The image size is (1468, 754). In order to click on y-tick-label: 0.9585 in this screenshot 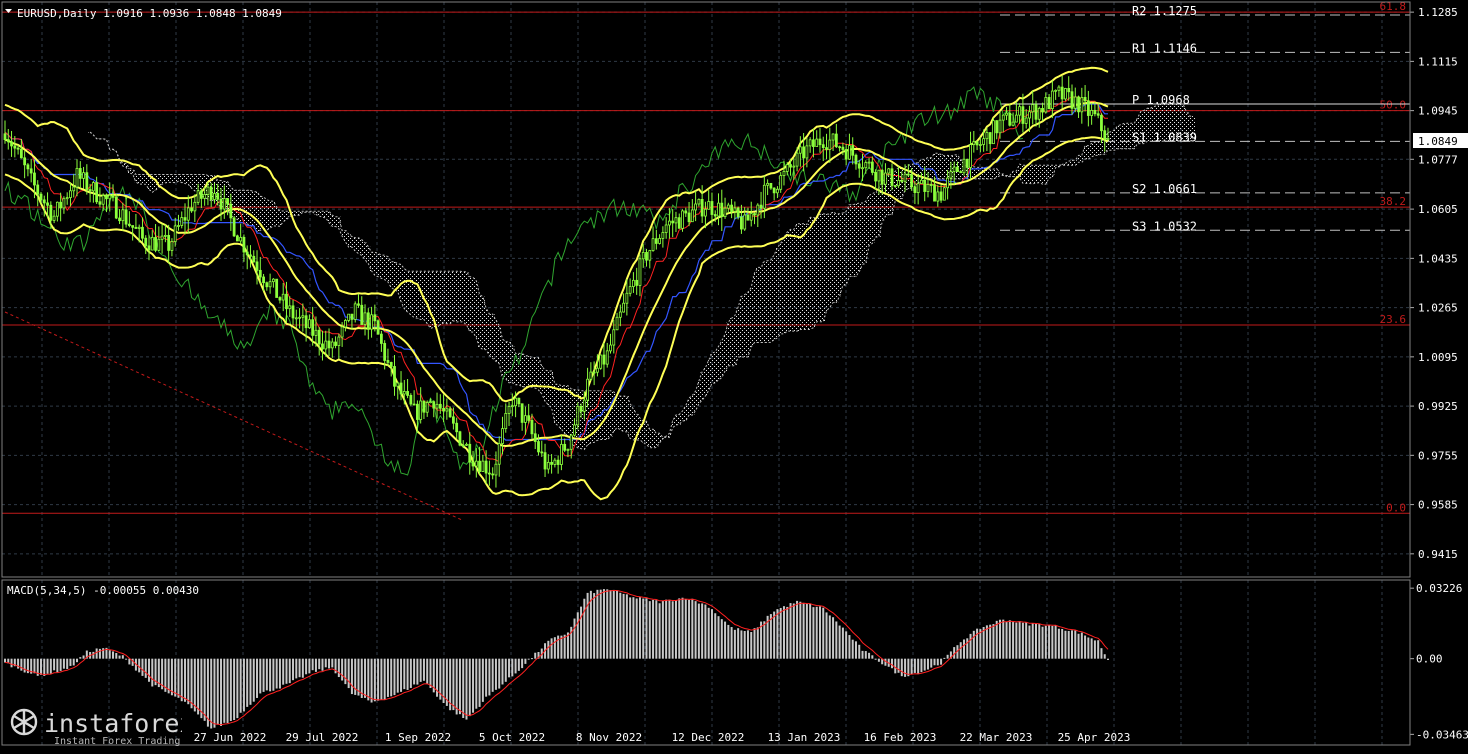, I will do `click(1438, 505)`.